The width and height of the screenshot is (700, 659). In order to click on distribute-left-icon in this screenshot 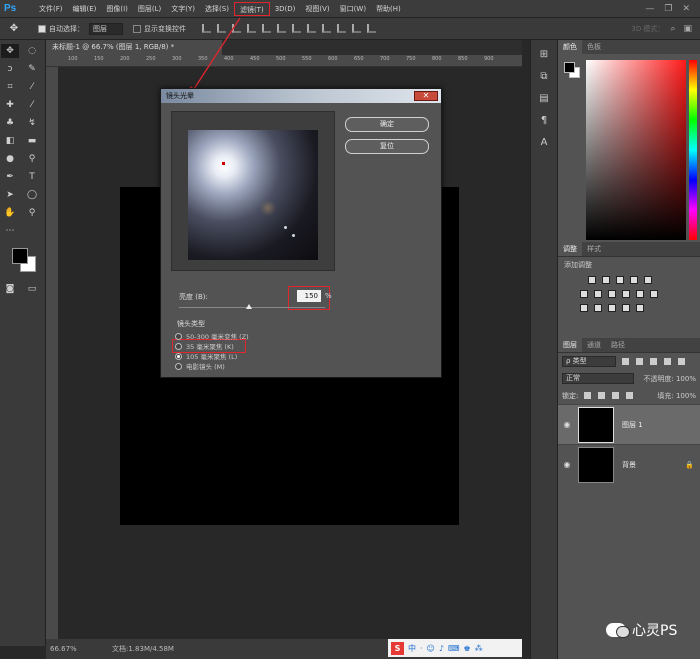, I will do `click(341, 28)`.